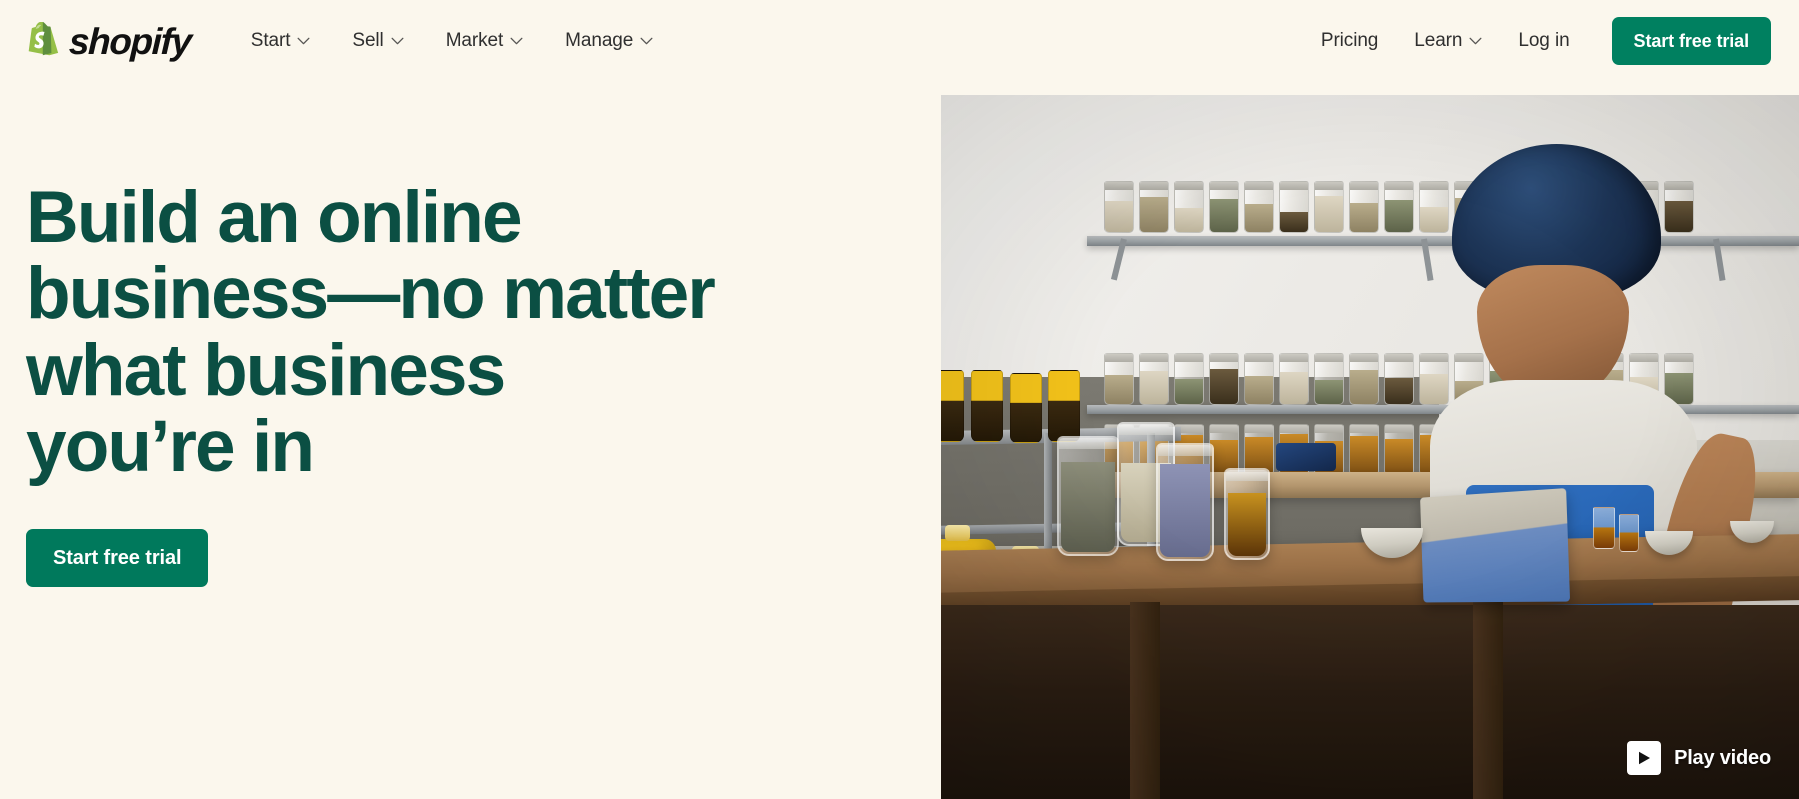 This screenshot has width=1799, height=799. I want to click on nav-item-pricing-label: Pricing, so click(1349, 40).